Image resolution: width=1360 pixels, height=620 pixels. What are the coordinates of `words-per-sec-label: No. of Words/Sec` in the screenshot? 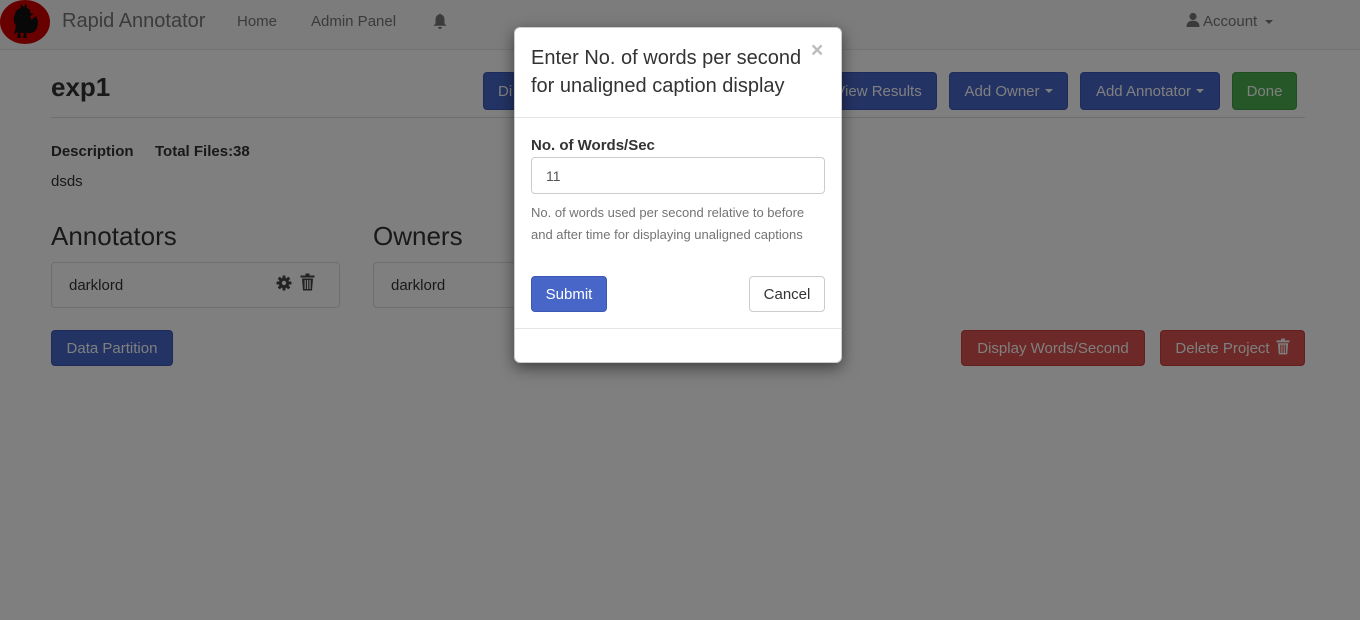 It's located at (593, 145).